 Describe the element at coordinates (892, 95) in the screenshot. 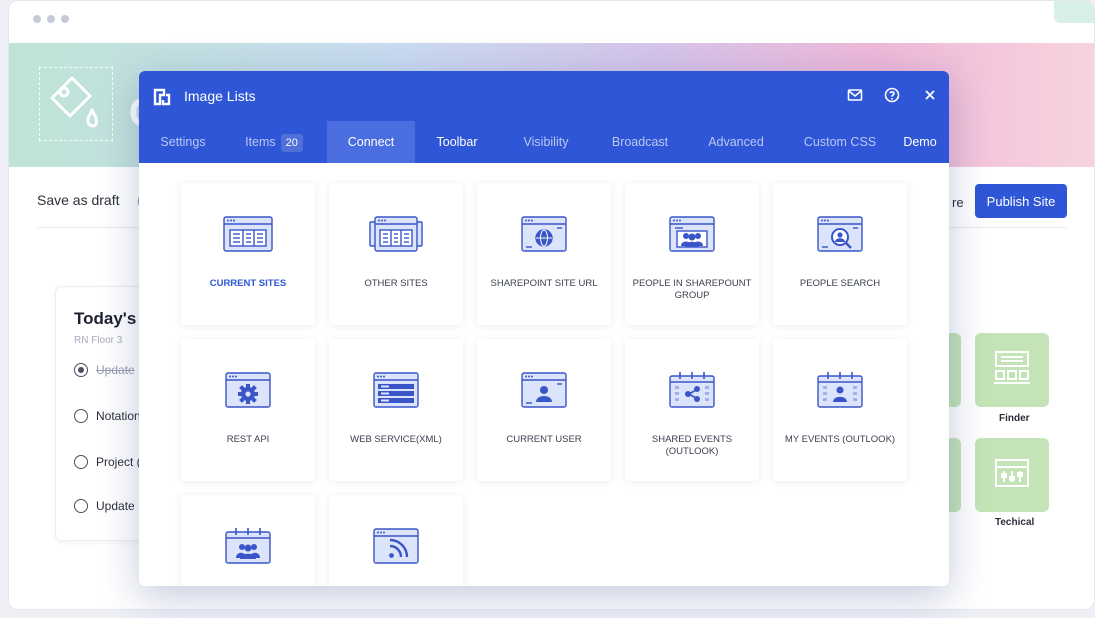

I see `help-icon` at that location.